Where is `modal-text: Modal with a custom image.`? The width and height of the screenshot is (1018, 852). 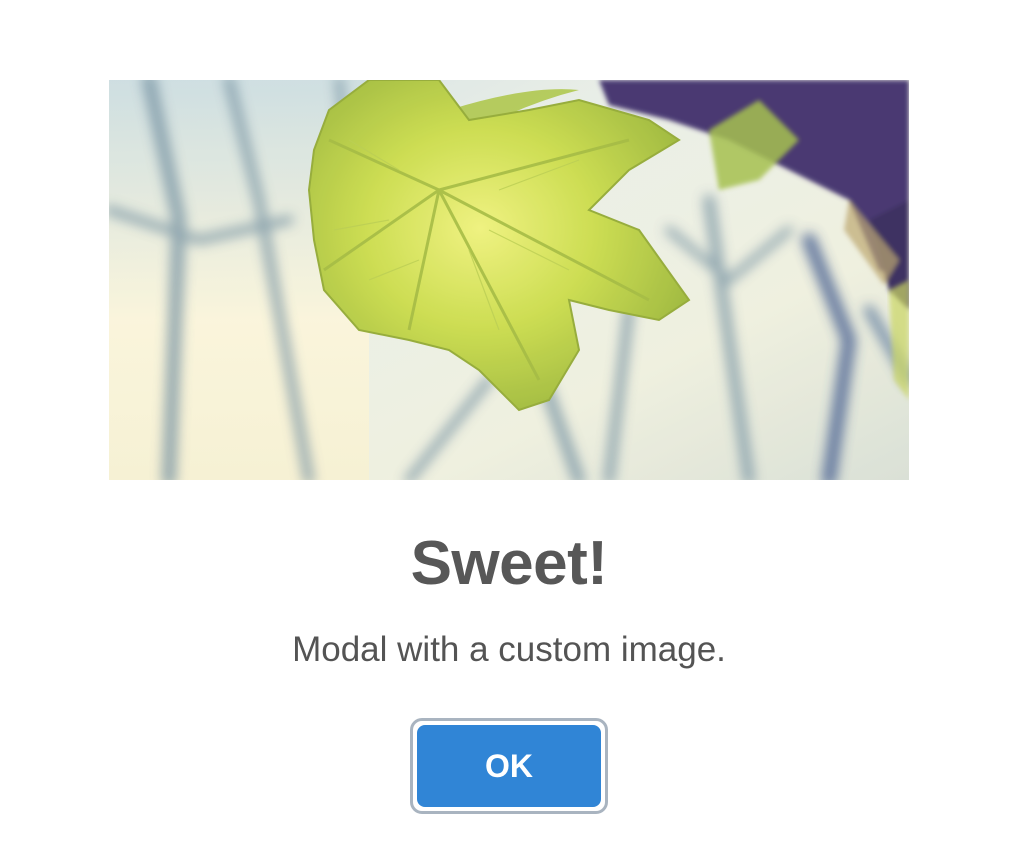 modal-text: Modal with a custom image. is located at coordinates (509, 649).